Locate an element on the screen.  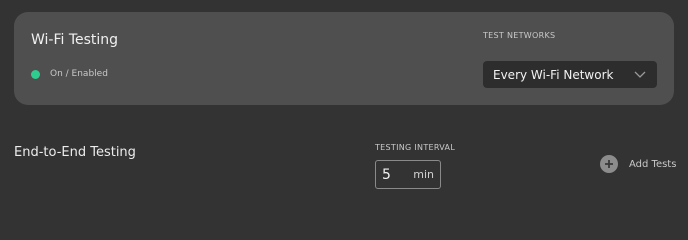
testing-interval-input: 5 min is located at coordinates (408, 174).